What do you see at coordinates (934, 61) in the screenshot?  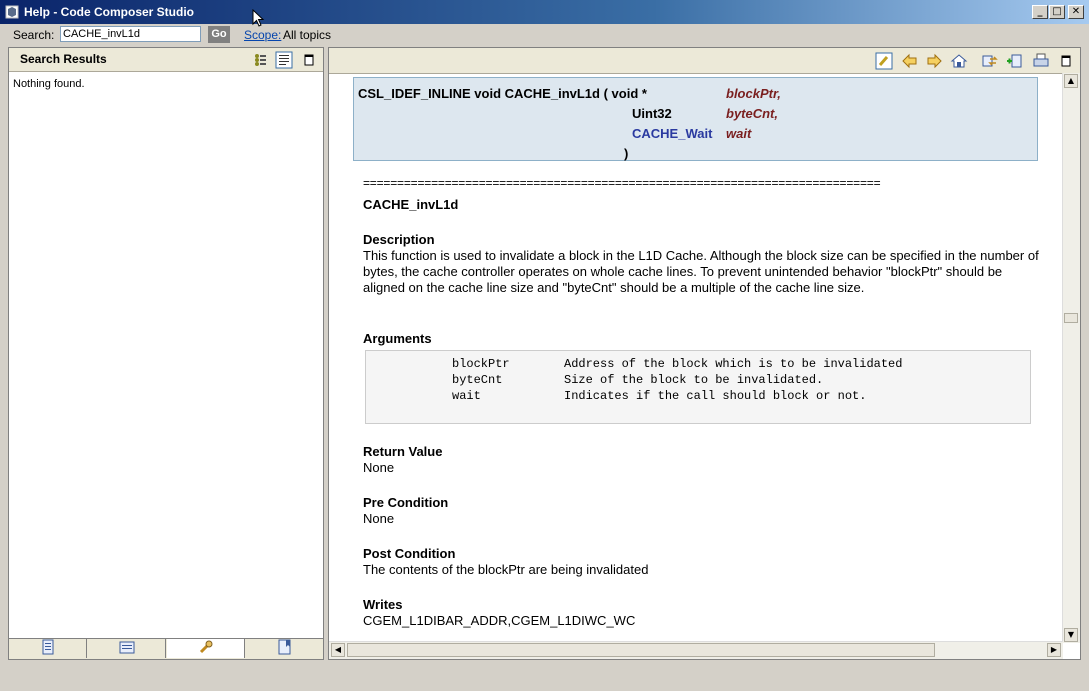 I see `forward-arrow-icon` at bounding box center [934, 61].